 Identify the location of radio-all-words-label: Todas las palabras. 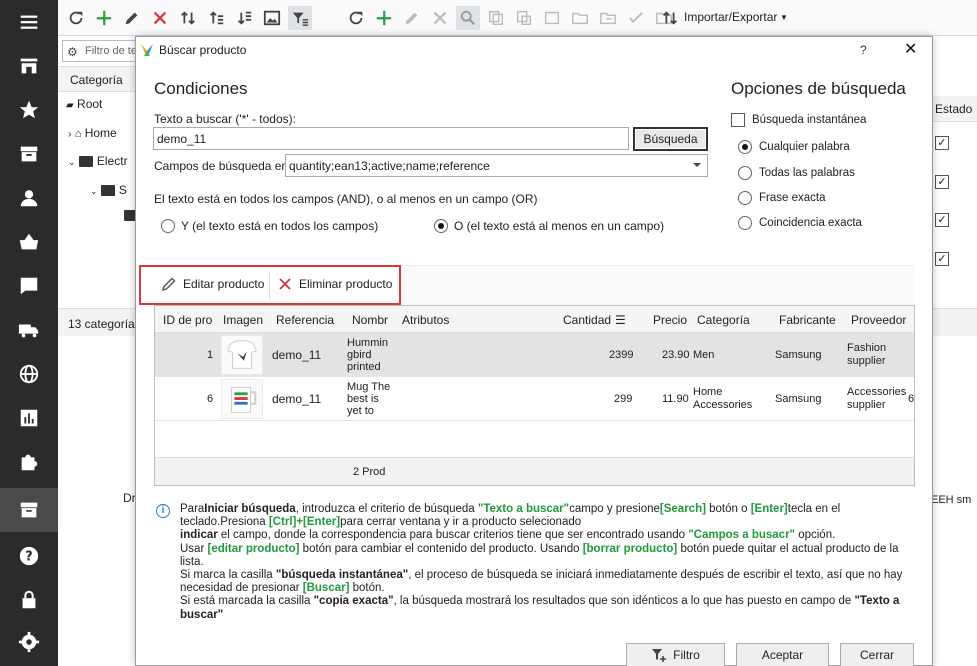
(807, 173).